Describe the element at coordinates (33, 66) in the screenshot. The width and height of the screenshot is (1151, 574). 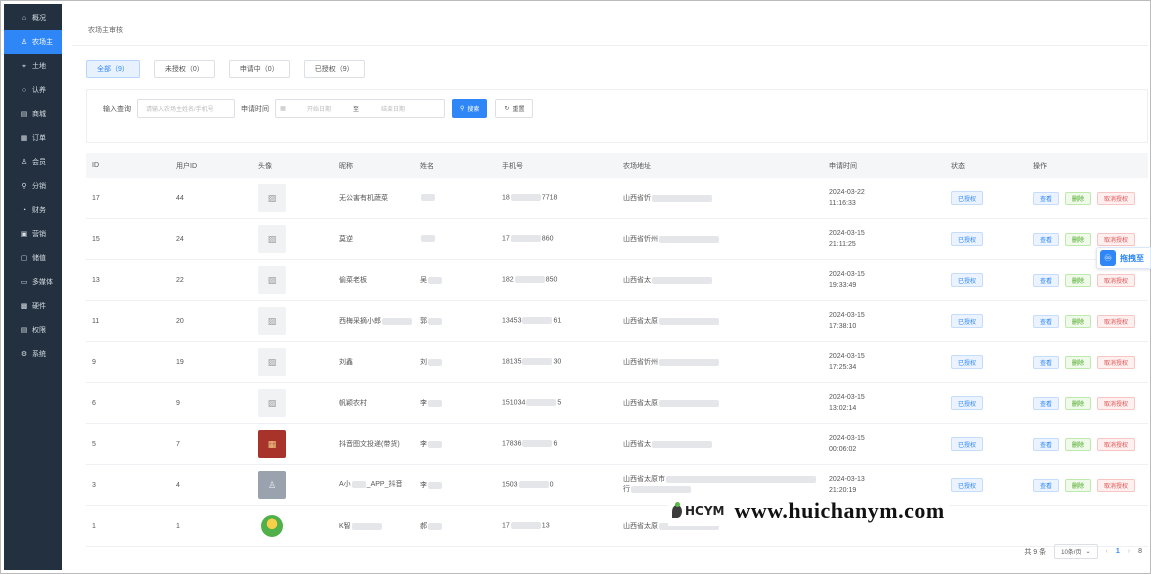
I see `sidebar-item-land: ⌖ 土地` at that location.